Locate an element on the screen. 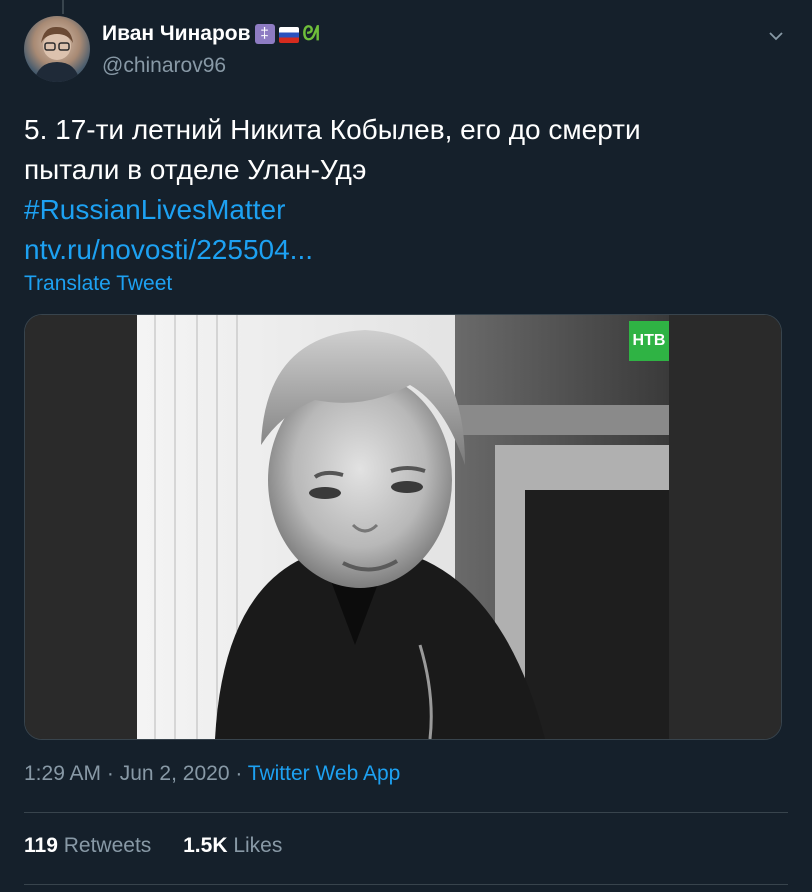 This screenshot has height=892, width=812. retweets-stat: 119 Retweets is located at coordinates (87, 845).